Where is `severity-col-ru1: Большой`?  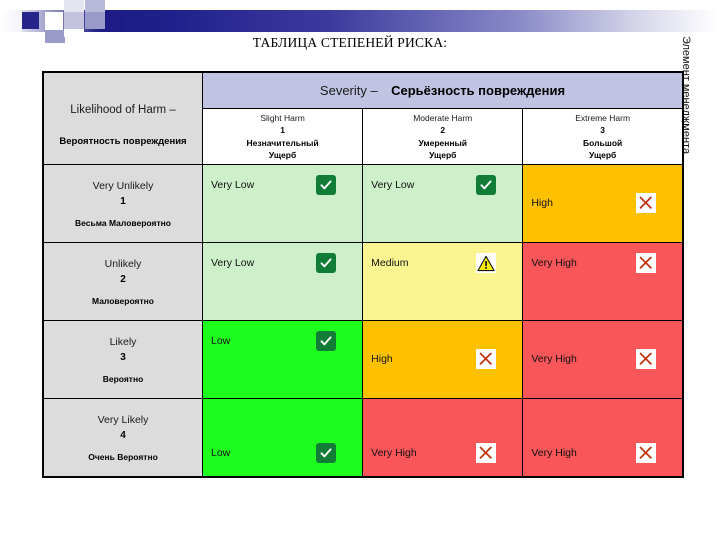
severity-col-ru1: Большой is located at coordinates (603, 142).